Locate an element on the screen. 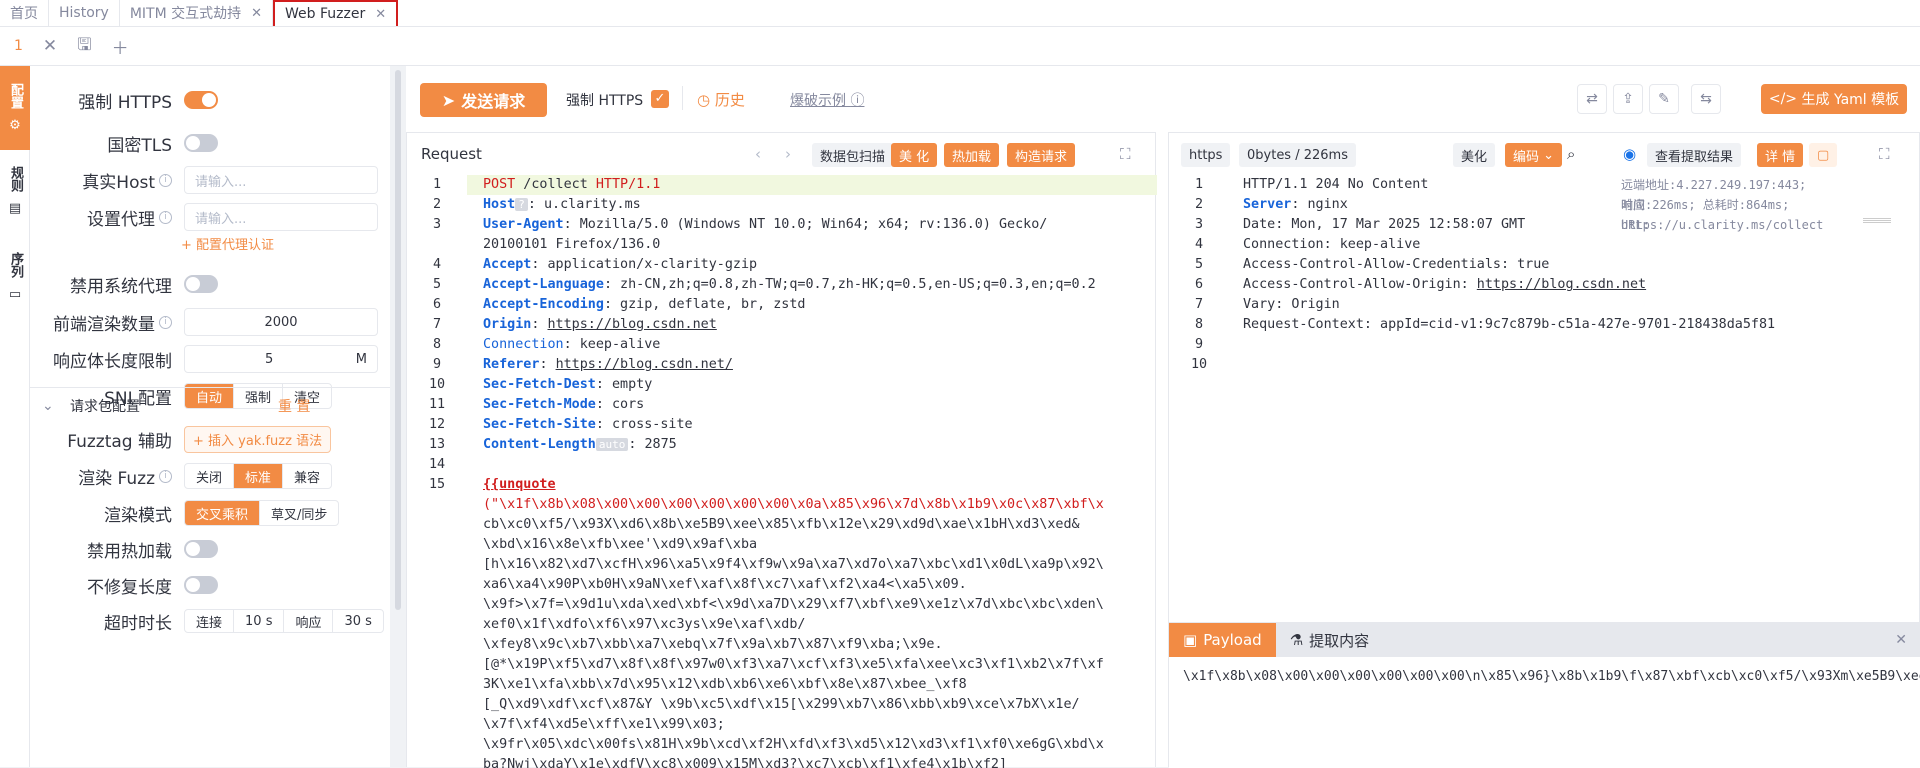 This screenshot has width=1920, height=768. sidebar-item-config: 配置 ⚙ is located at coordinates (15, 108).